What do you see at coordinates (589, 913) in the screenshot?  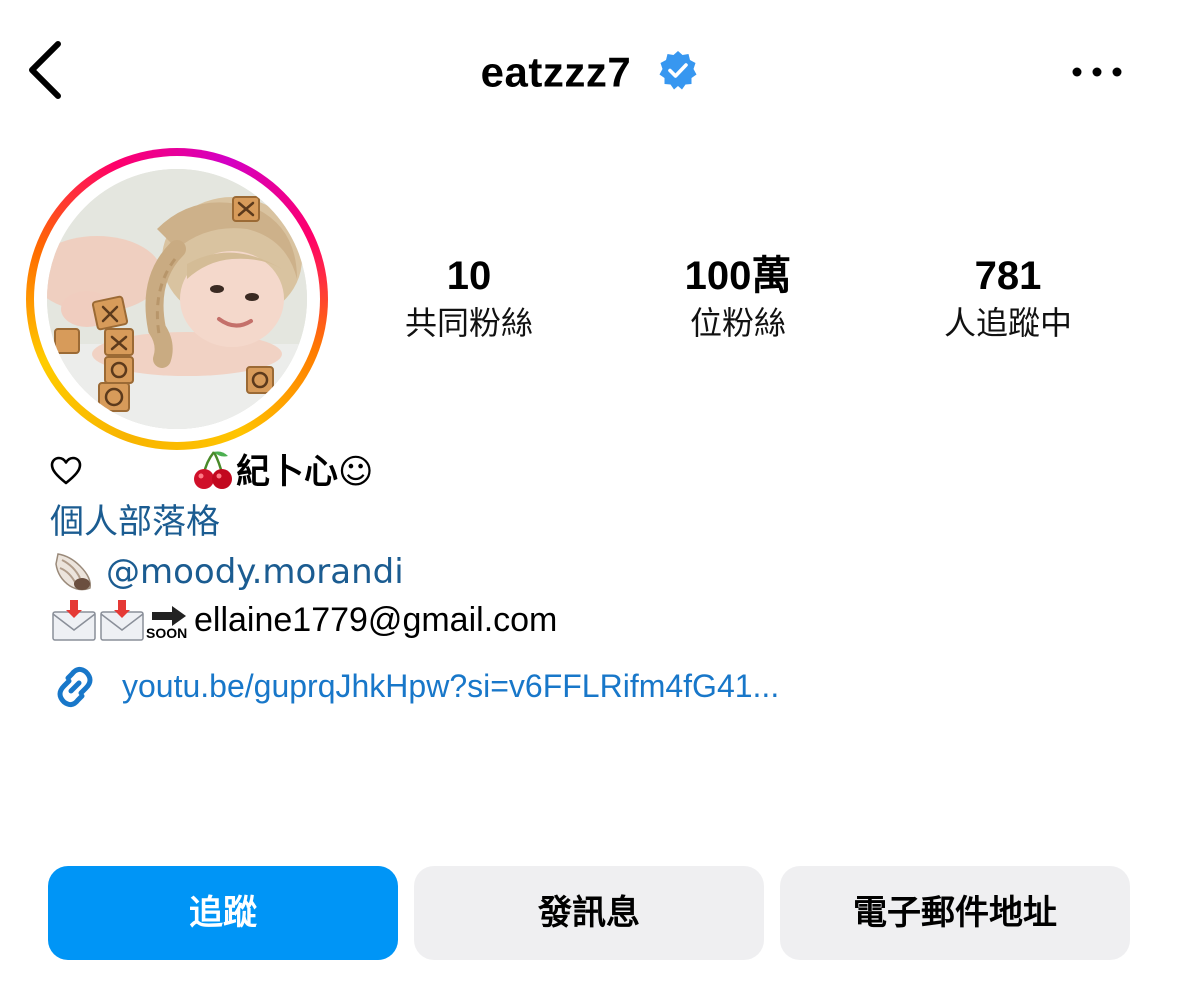 I see `message-button: 發訊息` at bounding box center [589, 913].